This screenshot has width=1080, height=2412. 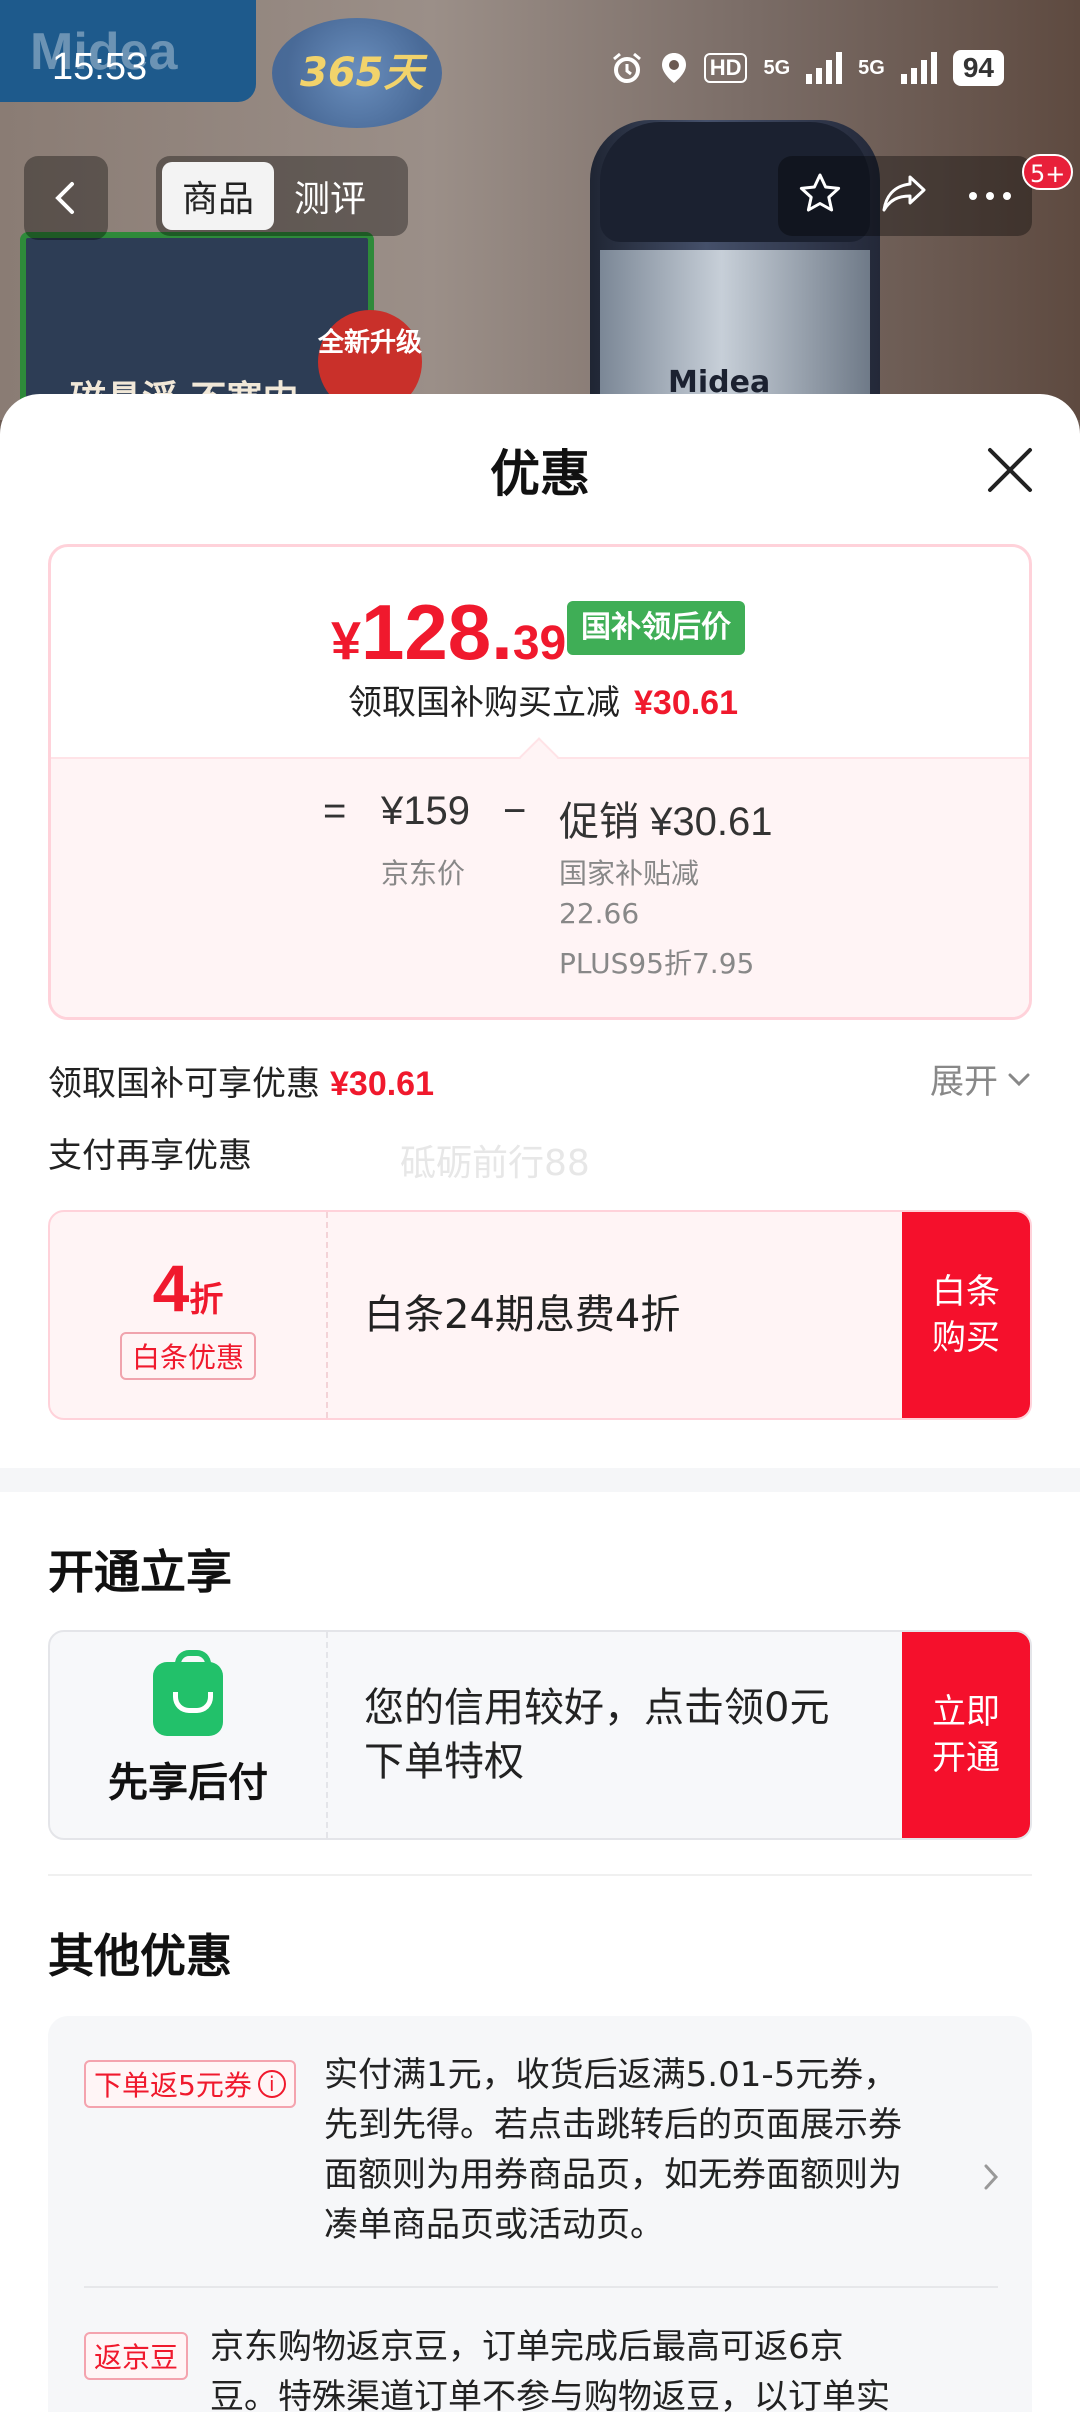 What do you see at coordinates (966, 1735) in the screenshot?
I see `open-now-button: 立即 开通` at bounding box center [966, 1735].